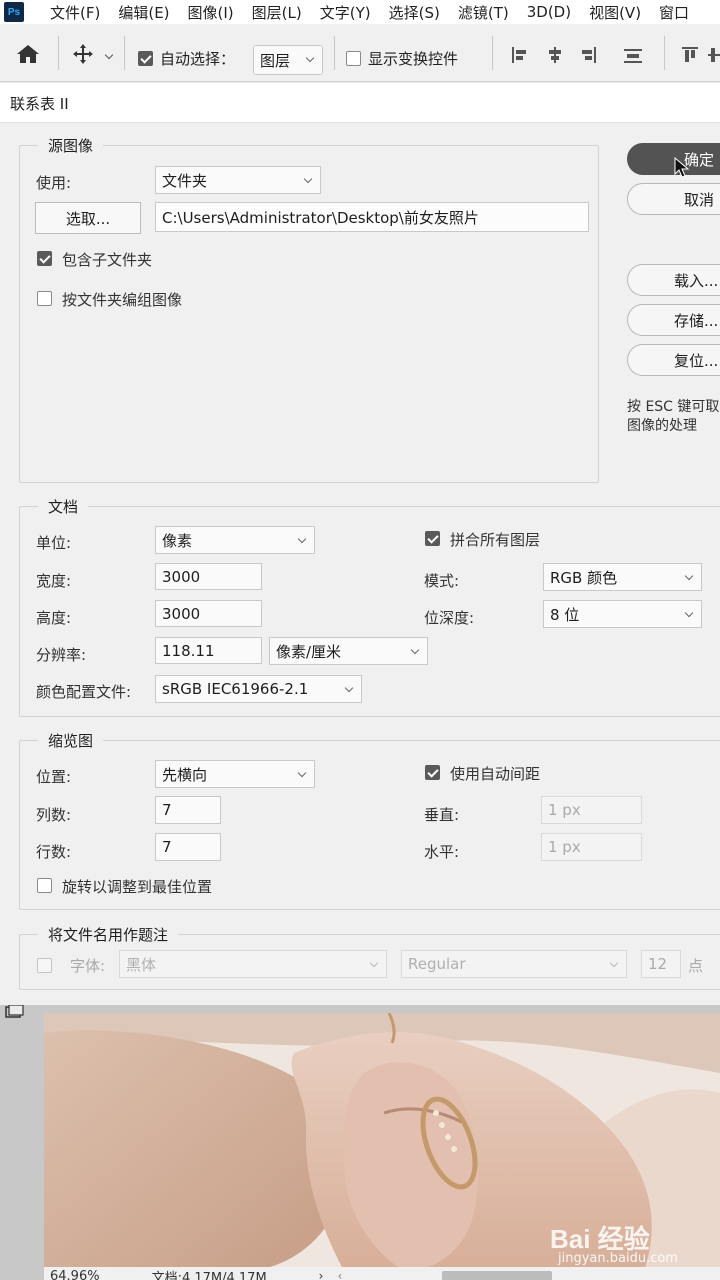 This screenshot has height=1280, width=720. I want to click on menu-file: 文件(F), so click(75, 12).